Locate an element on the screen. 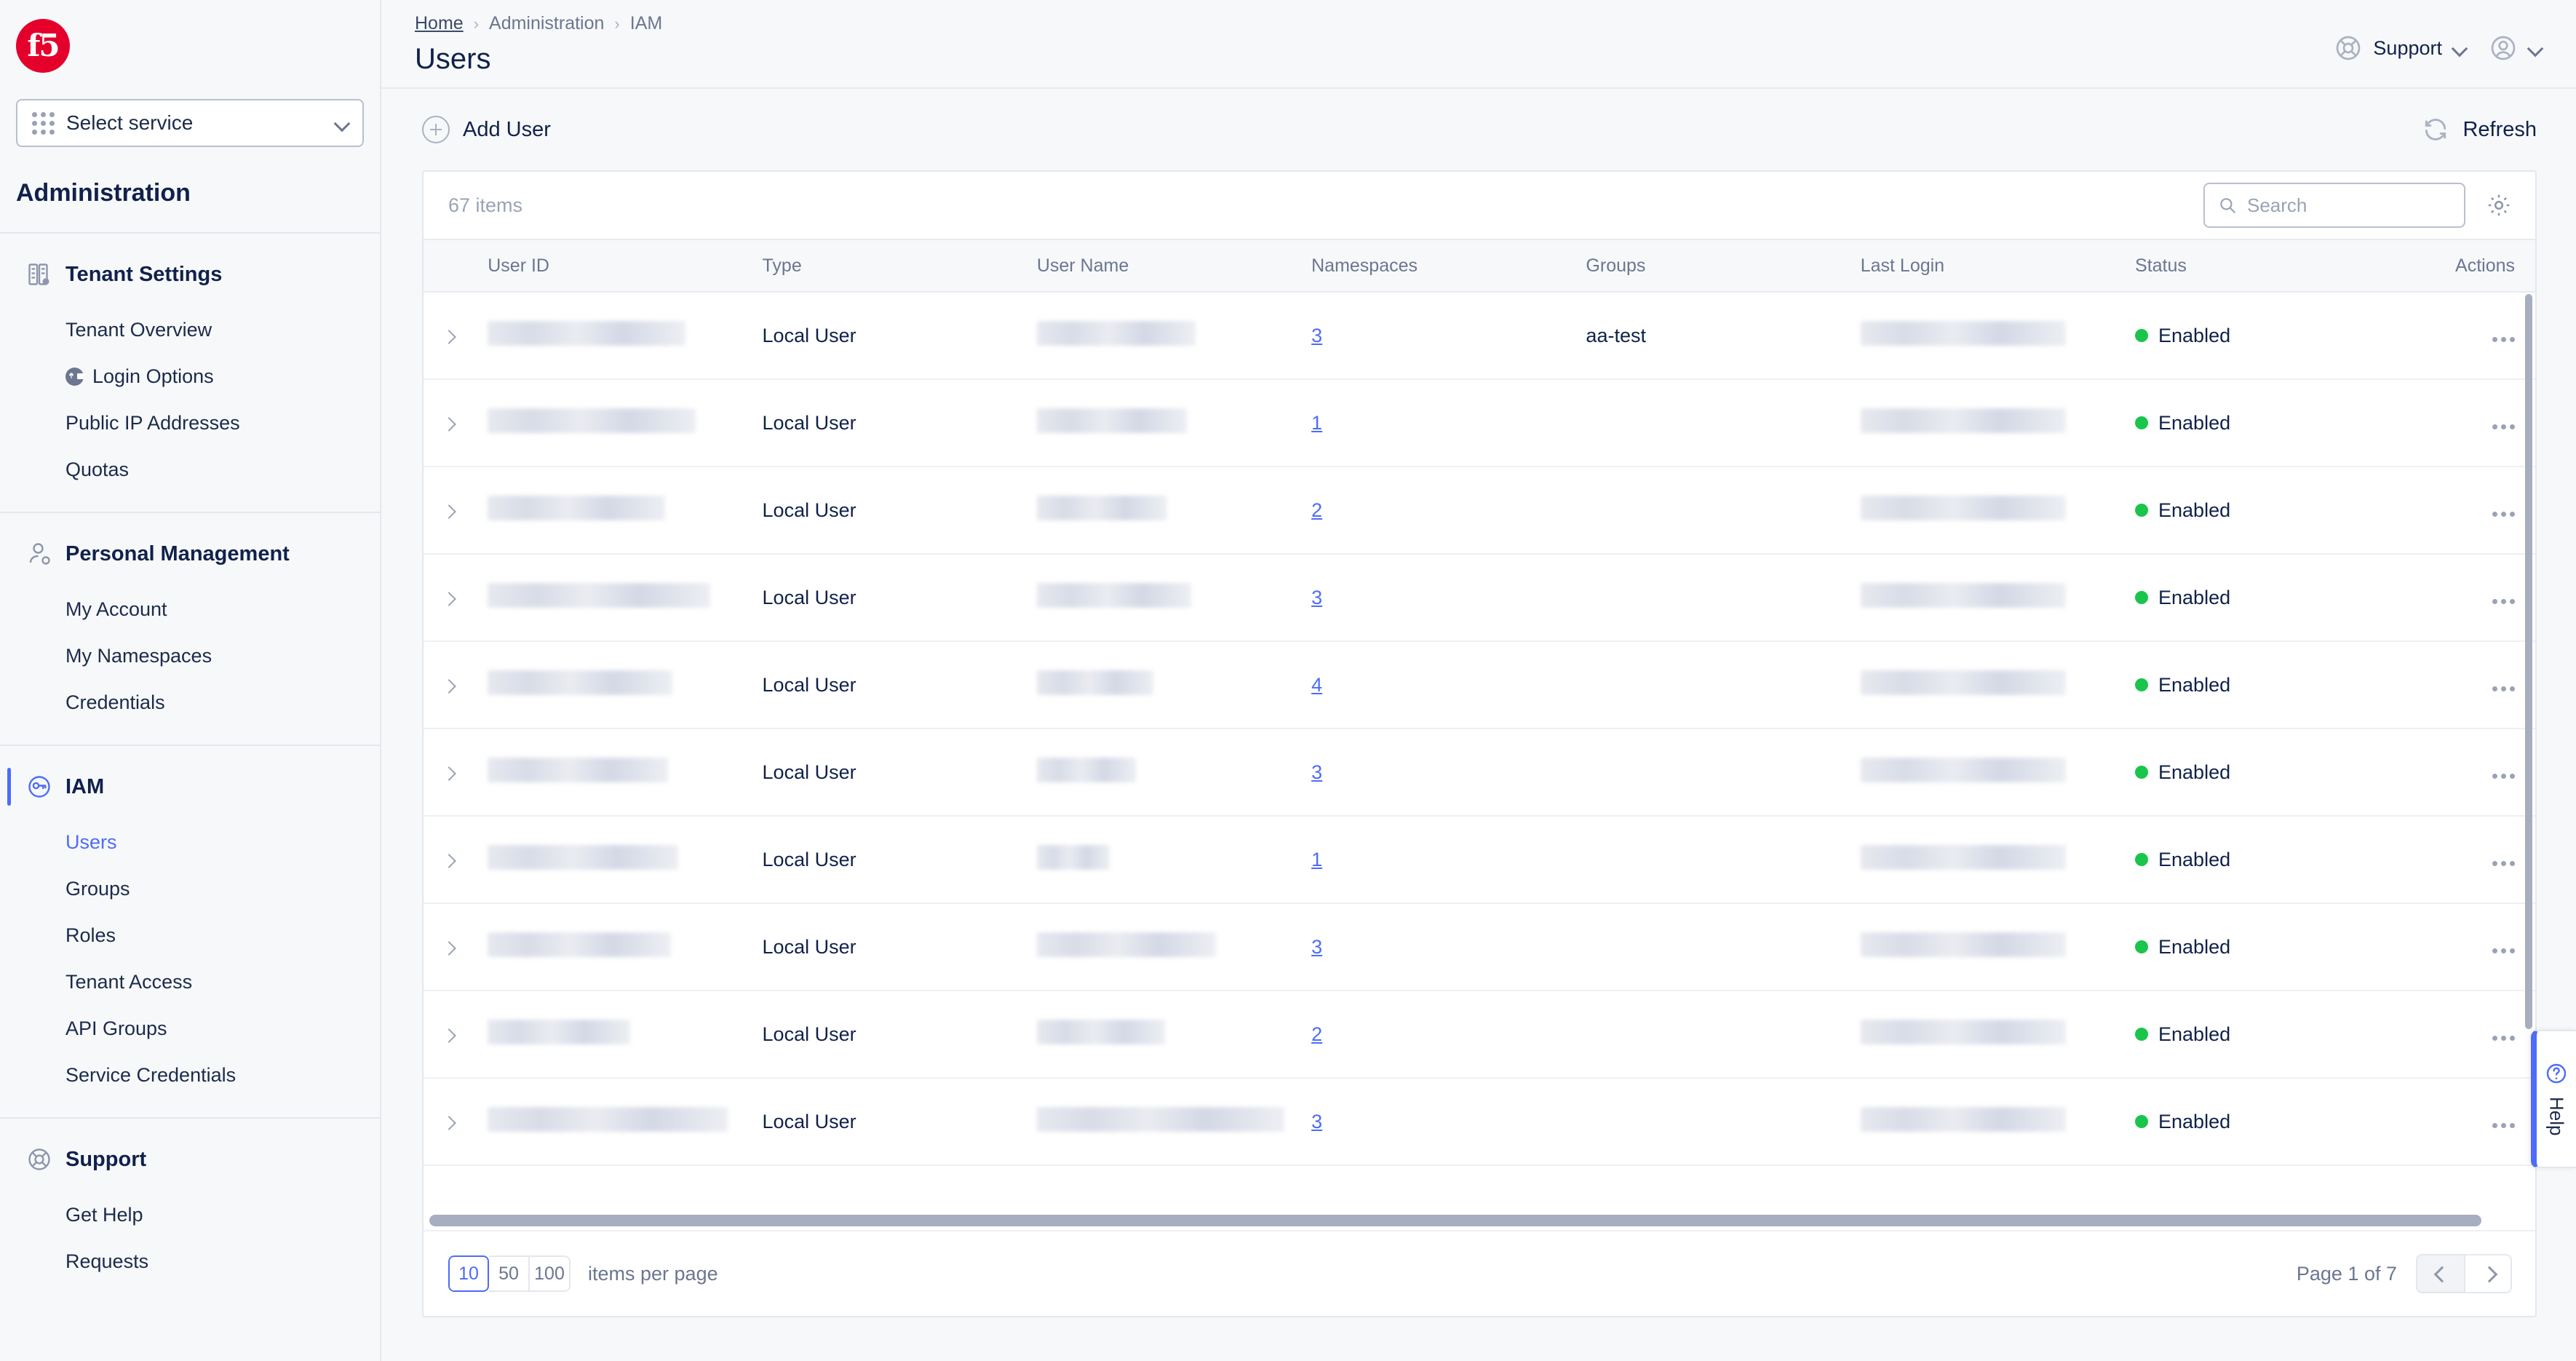  table-row: Local User 4 Enabled is located at coordinates (1479, 685).